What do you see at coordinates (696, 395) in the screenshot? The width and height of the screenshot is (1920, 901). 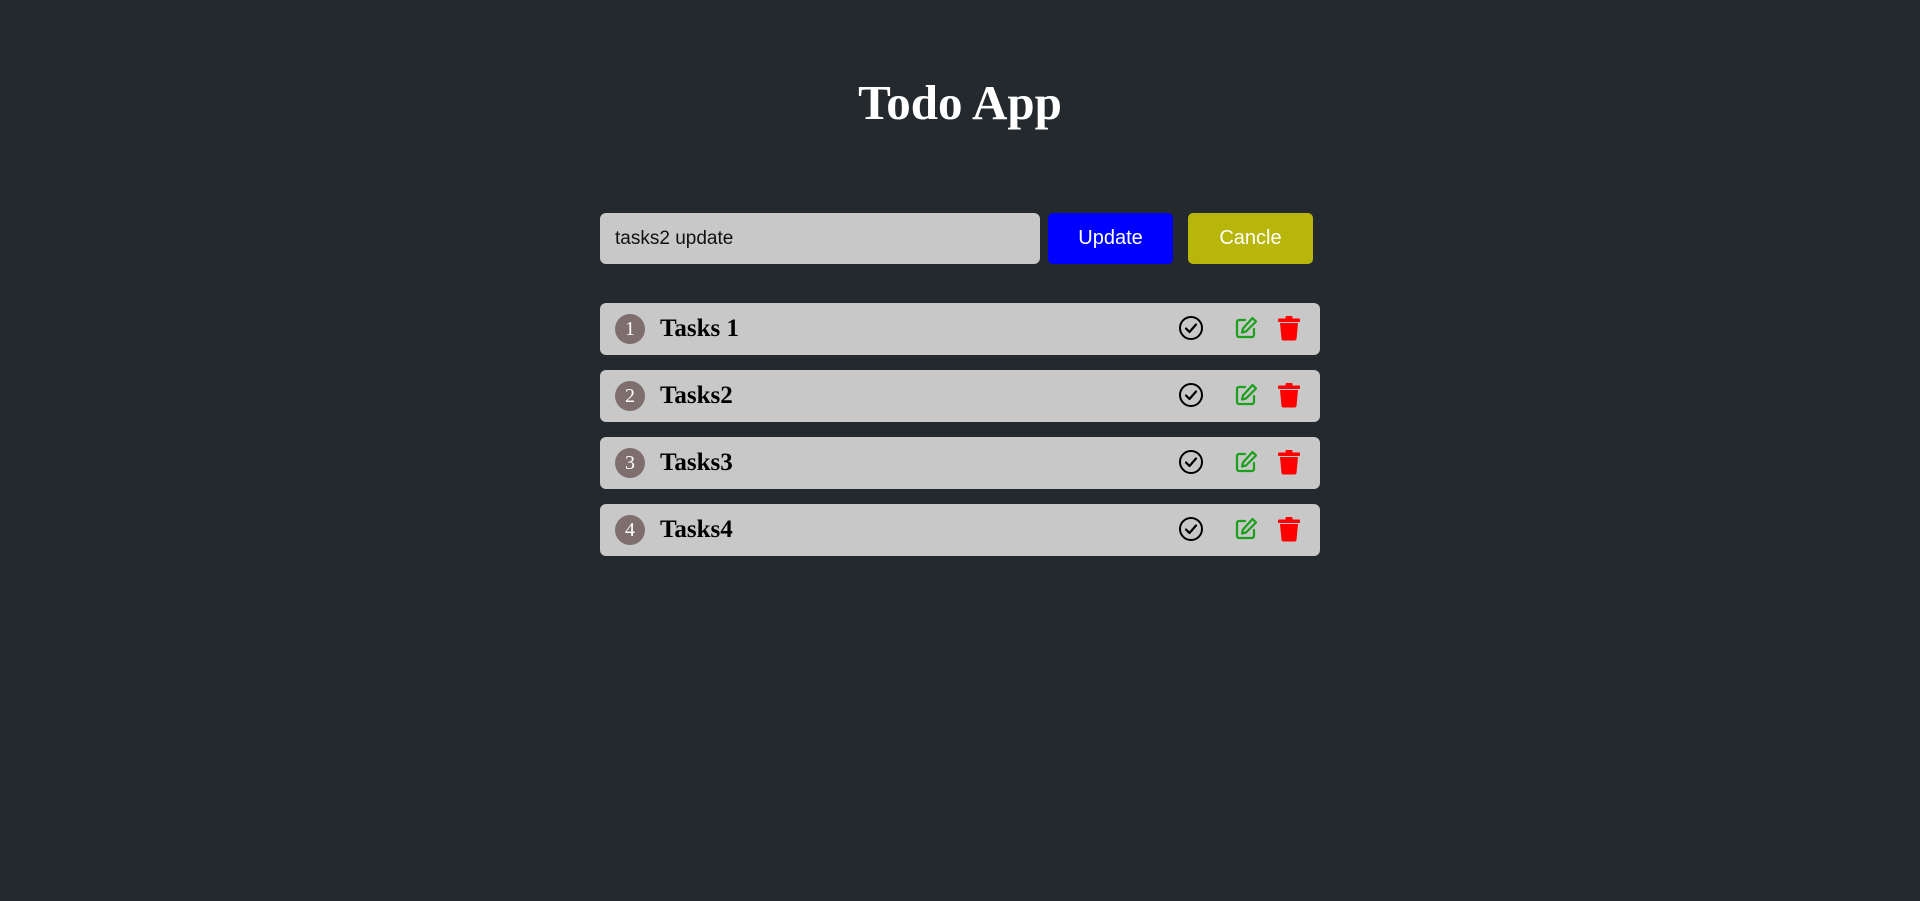 I see `task-text: Tasks2` at bounding box center [696, 395].